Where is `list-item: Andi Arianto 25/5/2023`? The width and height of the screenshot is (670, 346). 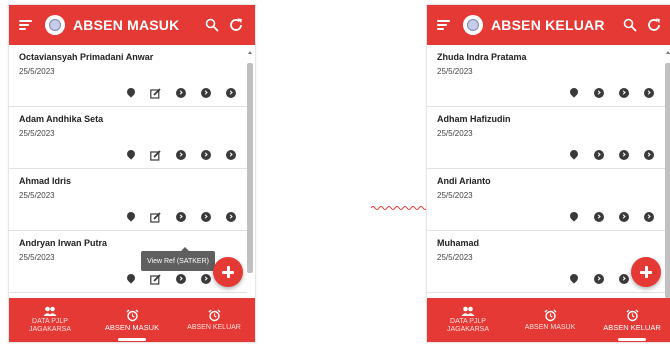 list-item: Andi Arianto 25/5/2023 is located at coordinates (546, 200).